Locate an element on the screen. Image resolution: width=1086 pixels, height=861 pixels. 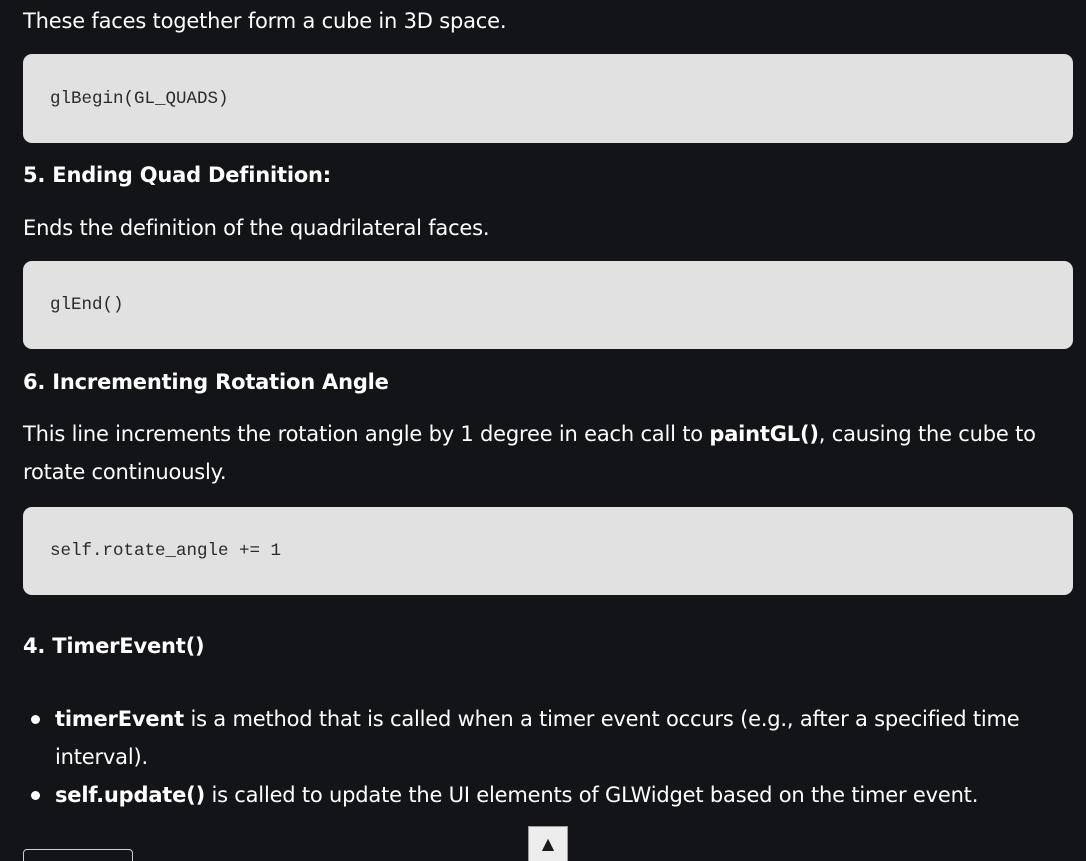
section-heading: 5. Ending Quad Definition: is located at coordinates (177, 175).